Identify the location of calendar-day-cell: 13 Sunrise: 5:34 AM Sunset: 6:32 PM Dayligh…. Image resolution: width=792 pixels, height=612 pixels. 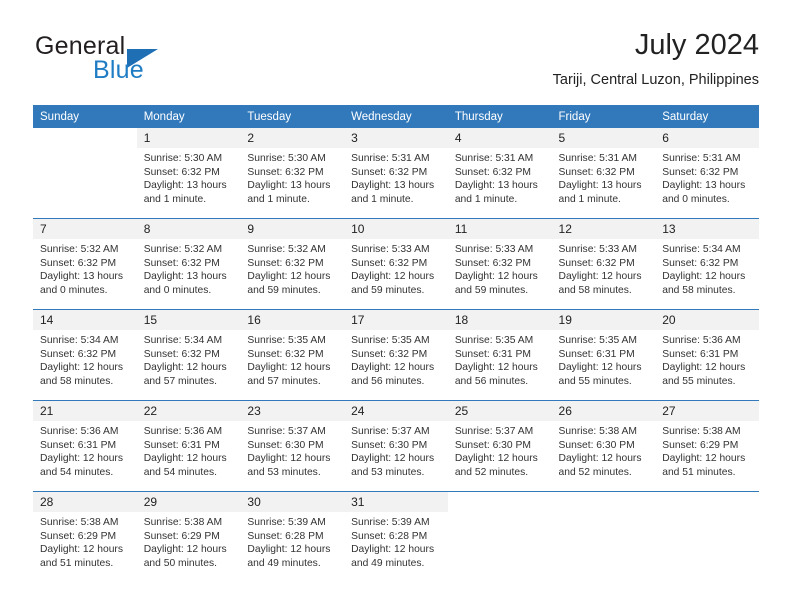
(707, 264).